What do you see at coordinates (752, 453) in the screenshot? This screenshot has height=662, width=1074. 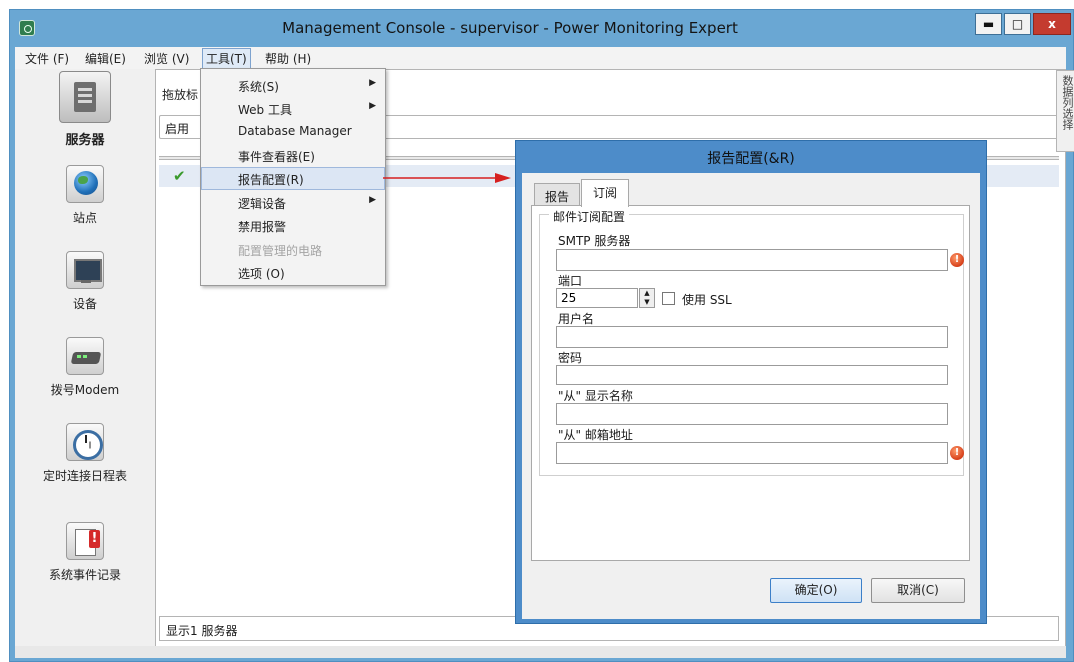 I see `from-email-input` at bounding box center [752, 453].